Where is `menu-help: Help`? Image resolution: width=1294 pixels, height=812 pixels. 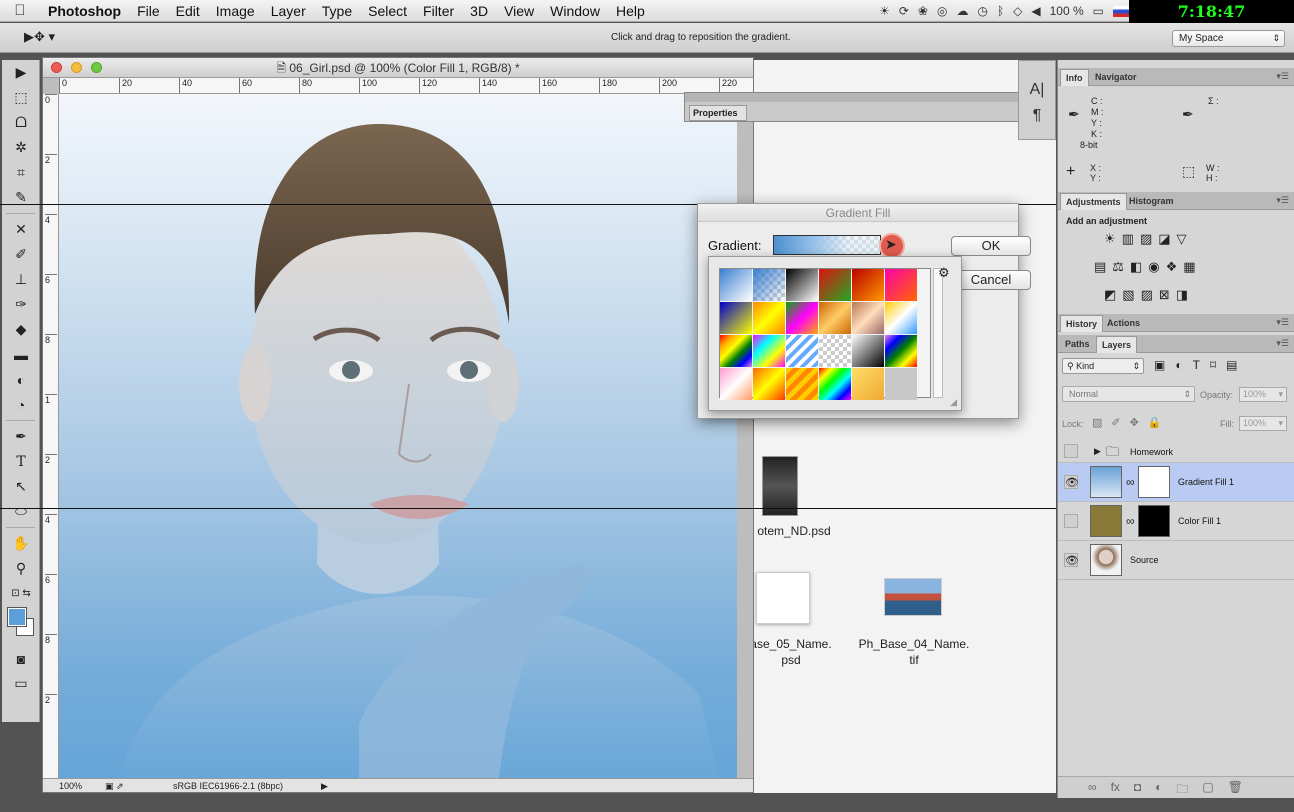 menu-help: Help is located at coordinates (630, 11).